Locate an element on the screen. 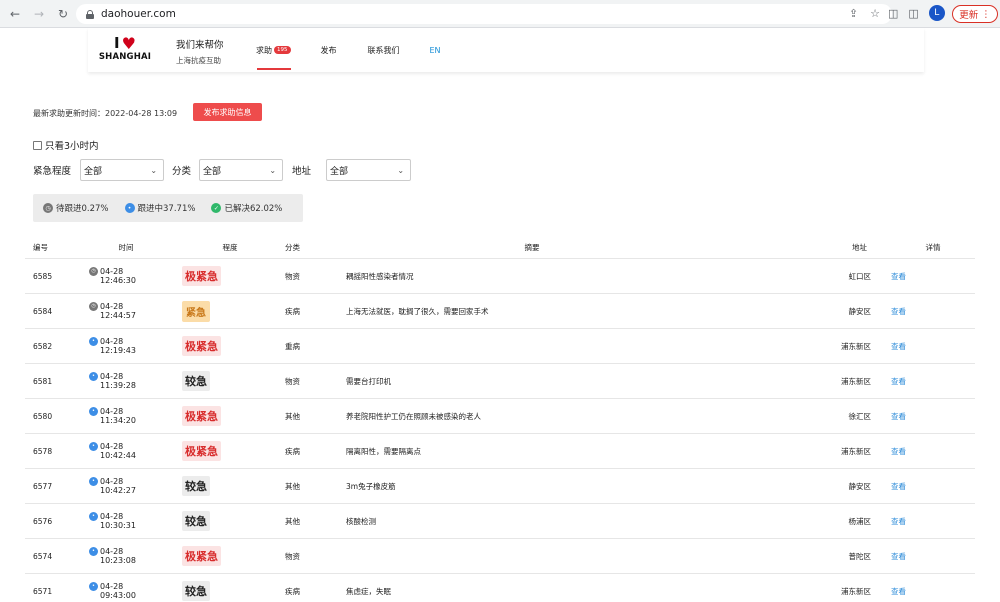  header-time: 时间 is located at coordinates (126, 247).